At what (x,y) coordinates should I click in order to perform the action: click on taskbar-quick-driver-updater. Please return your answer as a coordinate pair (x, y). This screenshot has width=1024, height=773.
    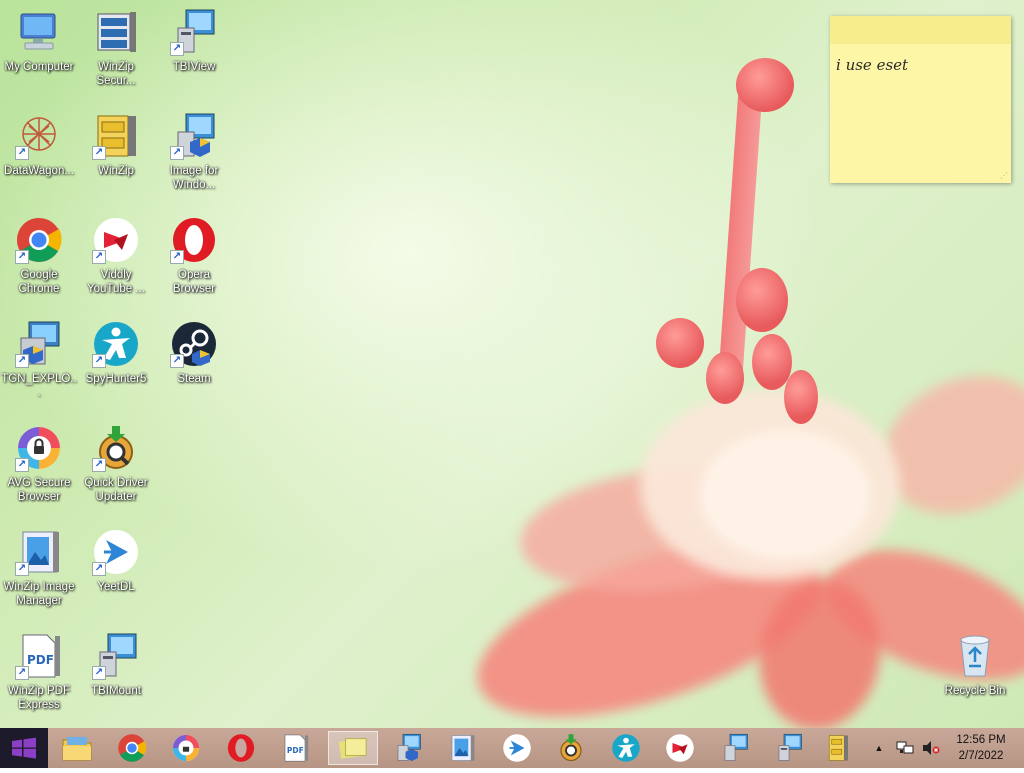
    Looking at the image, I should click on (571, 748).